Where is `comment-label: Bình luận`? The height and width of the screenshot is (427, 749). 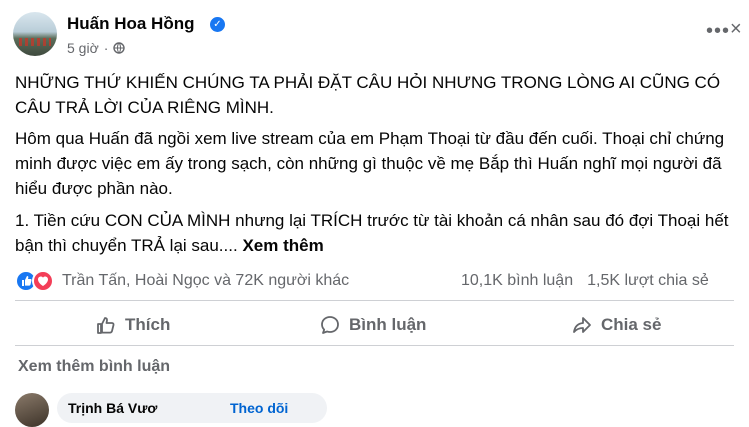 comment-label: Bình luận is located at coordinates (388, 324).